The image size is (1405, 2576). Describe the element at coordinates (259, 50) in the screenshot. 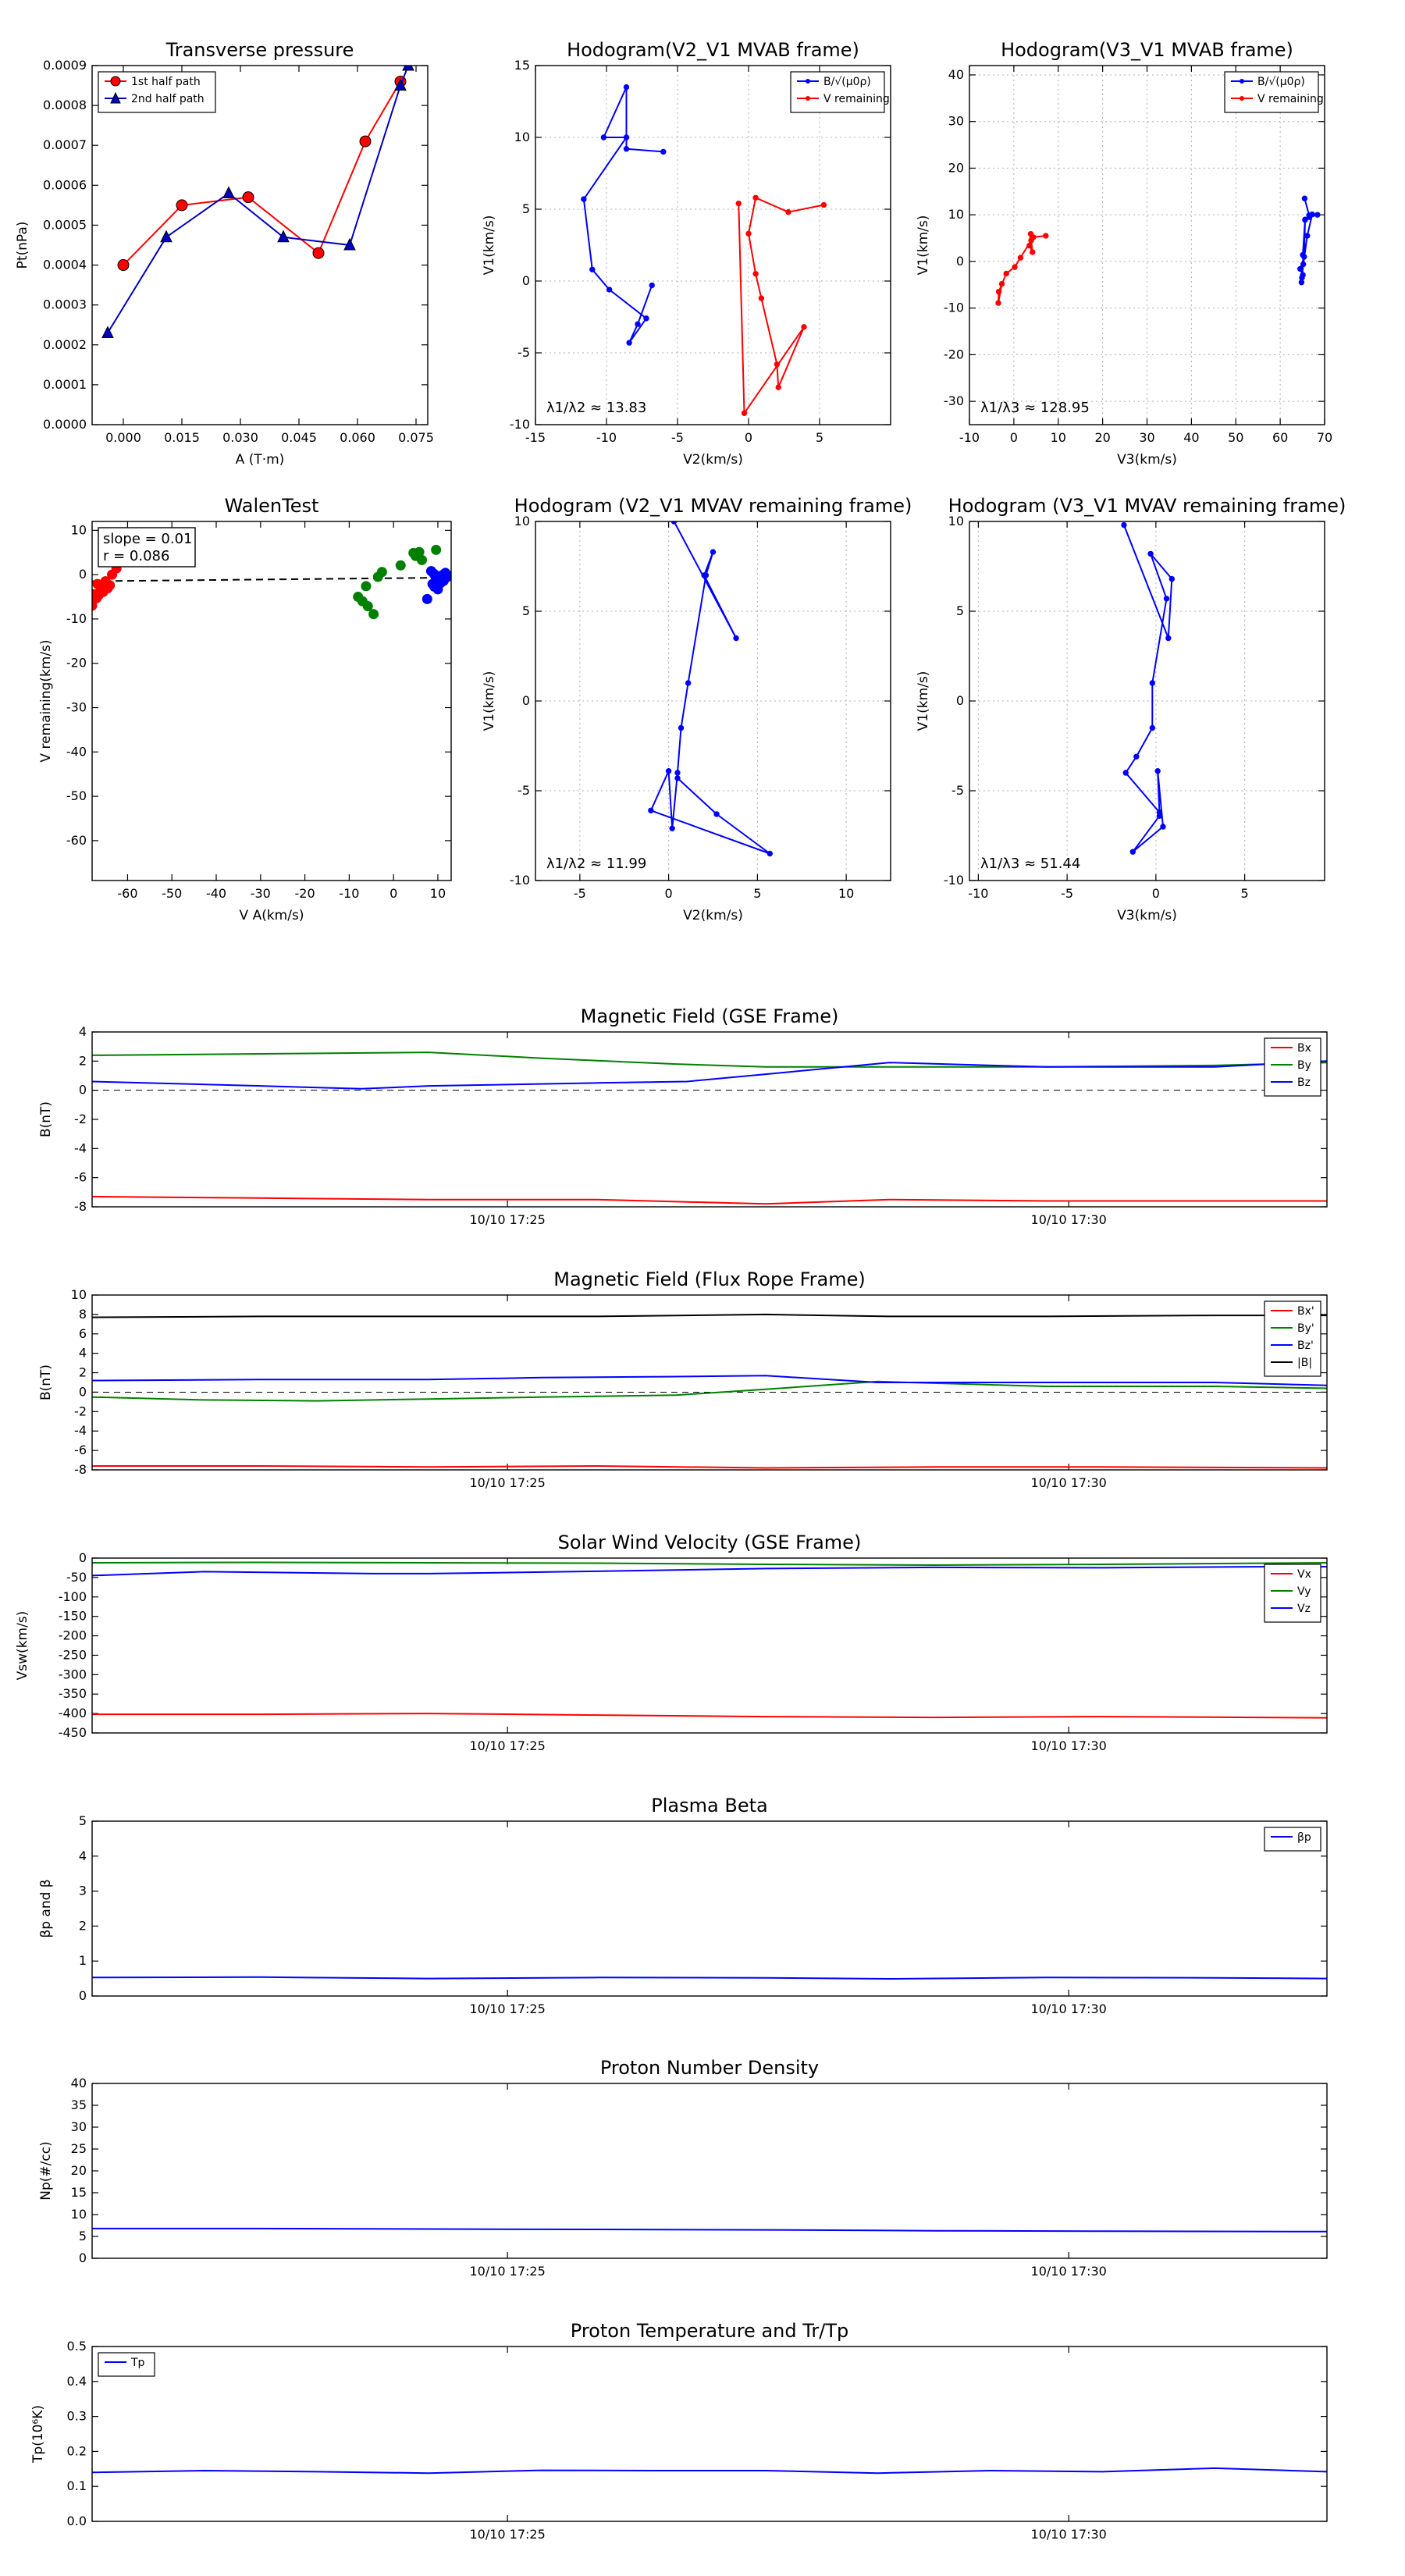

I see `chart-title: Transverse pressure` at that location.